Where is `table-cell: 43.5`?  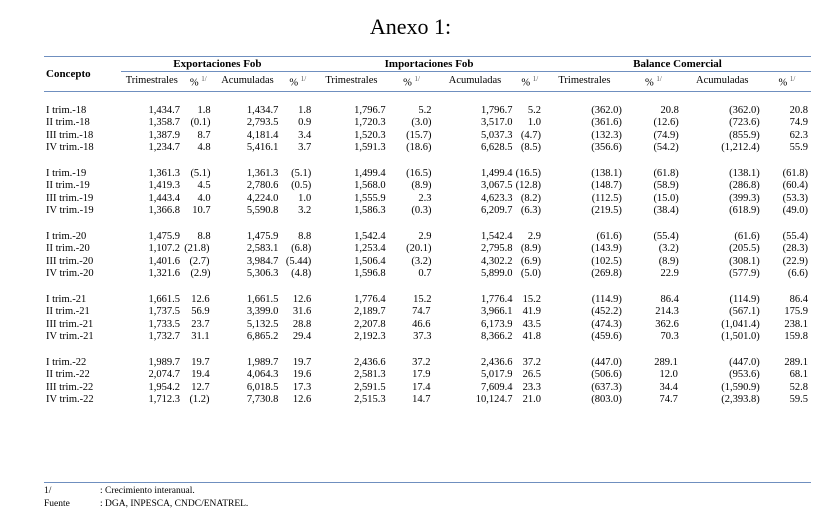
table-cell: 43.5 is located at coordinates (531, 324).